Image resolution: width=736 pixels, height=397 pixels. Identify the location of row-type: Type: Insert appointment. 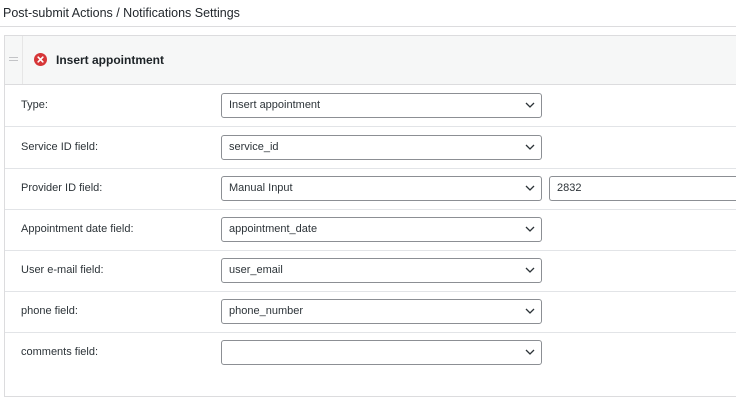
(370, 106).